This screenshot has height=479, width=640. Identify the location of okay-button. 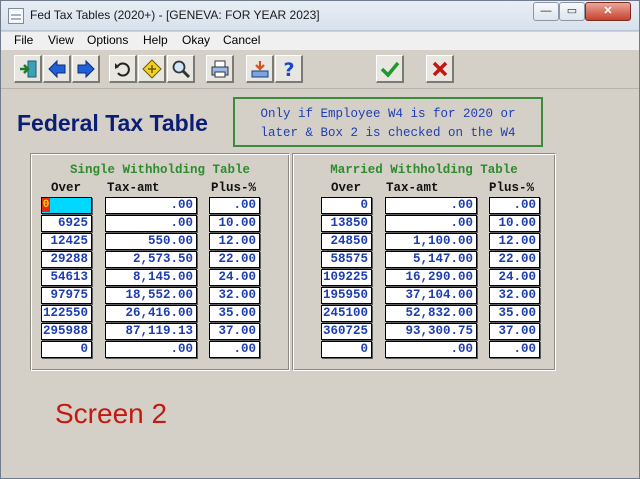
(390, 69).